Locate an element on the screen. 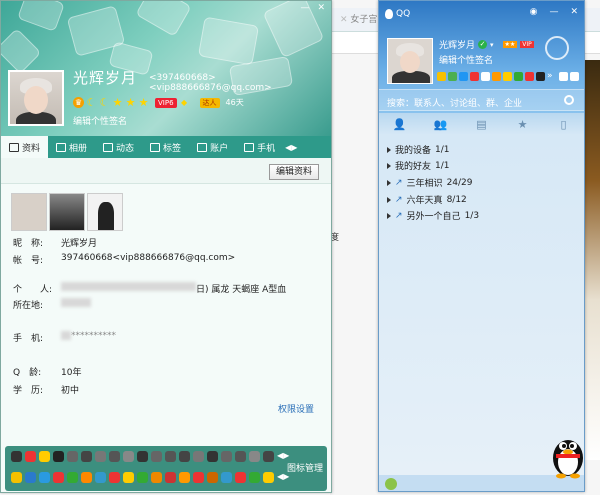  permission-settings-link: 权限设置 is located at coordinates (296, 408).